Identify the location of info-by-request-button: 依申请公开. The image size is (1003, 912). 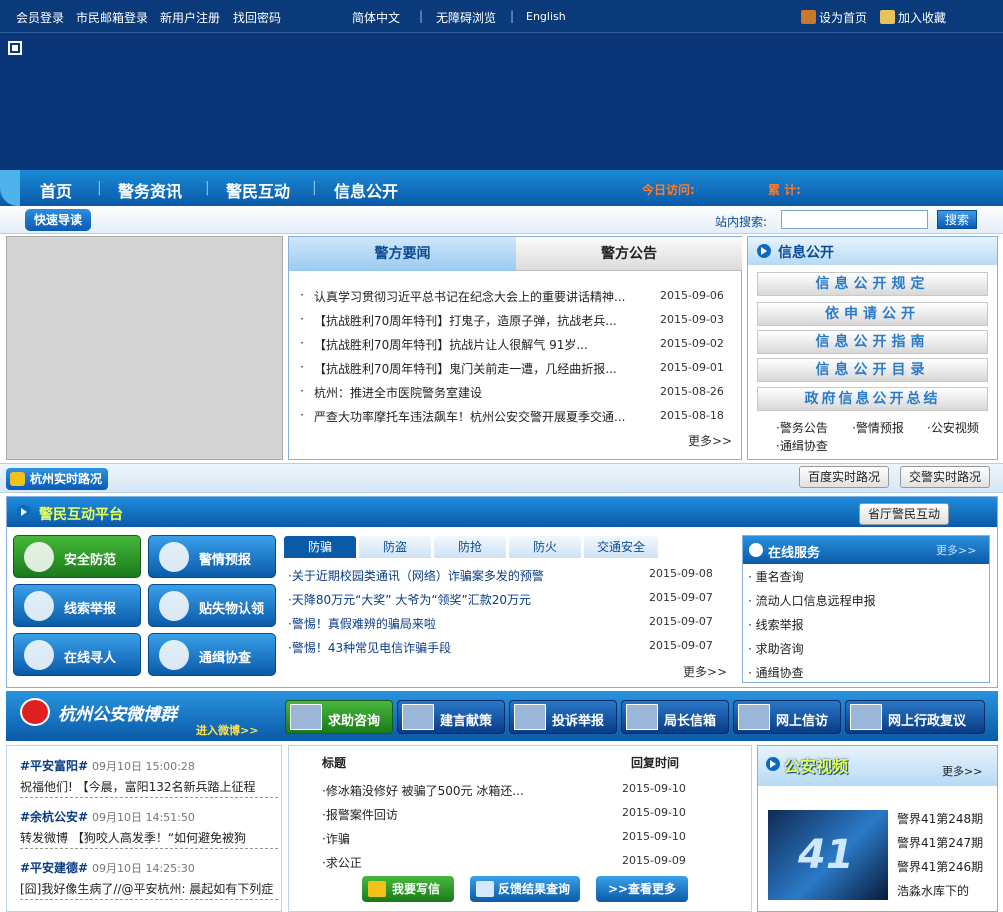
(872, 314).